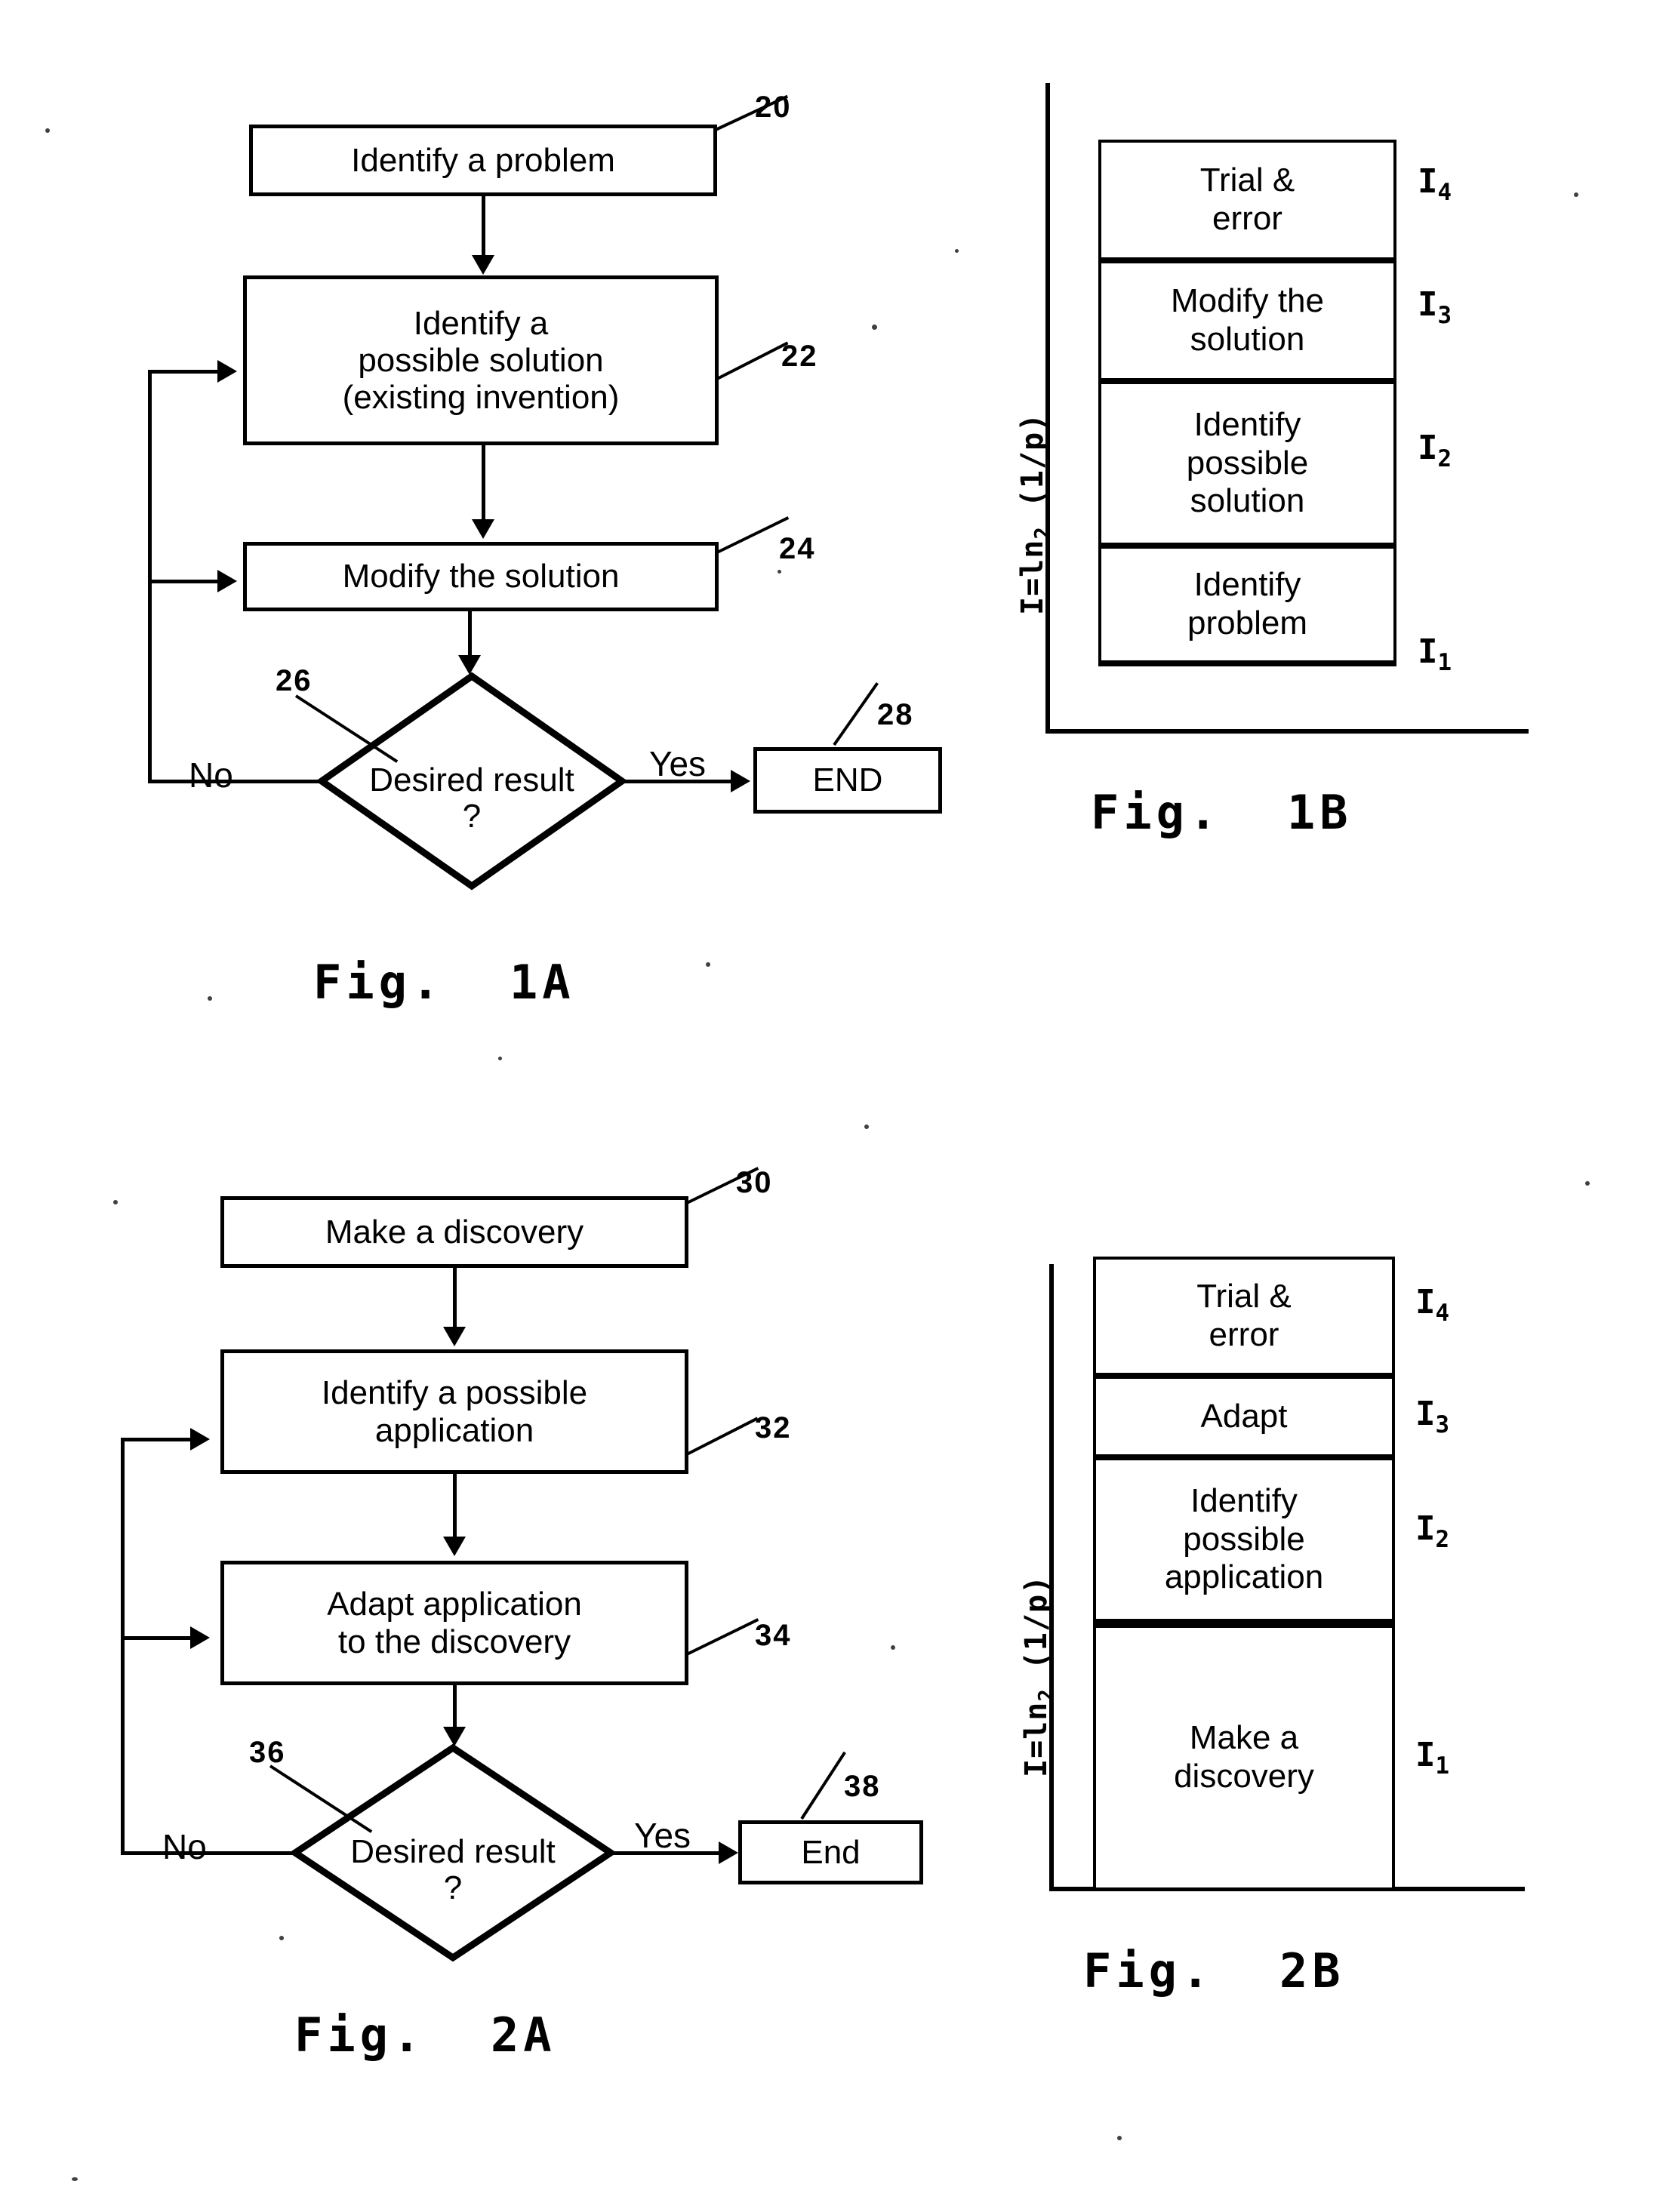  Describe the element at coordinates (1244, 1577) in the screenshot. I see `bar-cell-label-line3: application` at that location.